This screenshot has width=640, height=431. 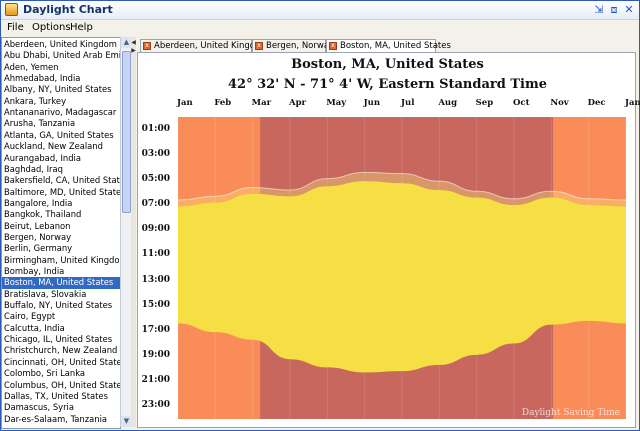 I want to click on menu-file: File, so click(x=15, y=27).